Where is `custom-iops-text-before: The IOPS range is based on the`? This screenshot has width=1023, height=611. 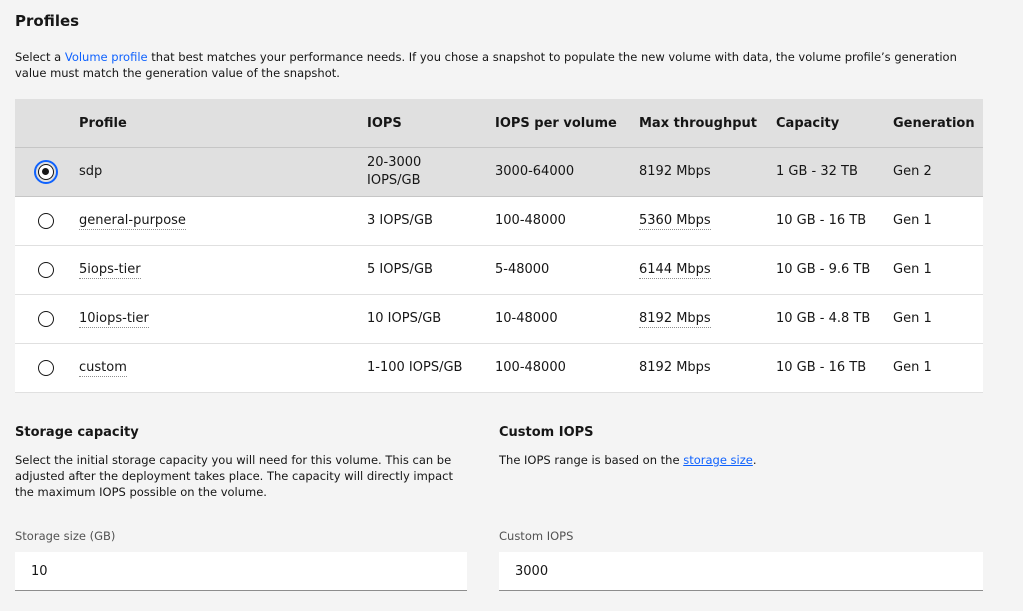
custom-iops-text-before: The IOPS range is based on the is located at coordinates (591, 460).